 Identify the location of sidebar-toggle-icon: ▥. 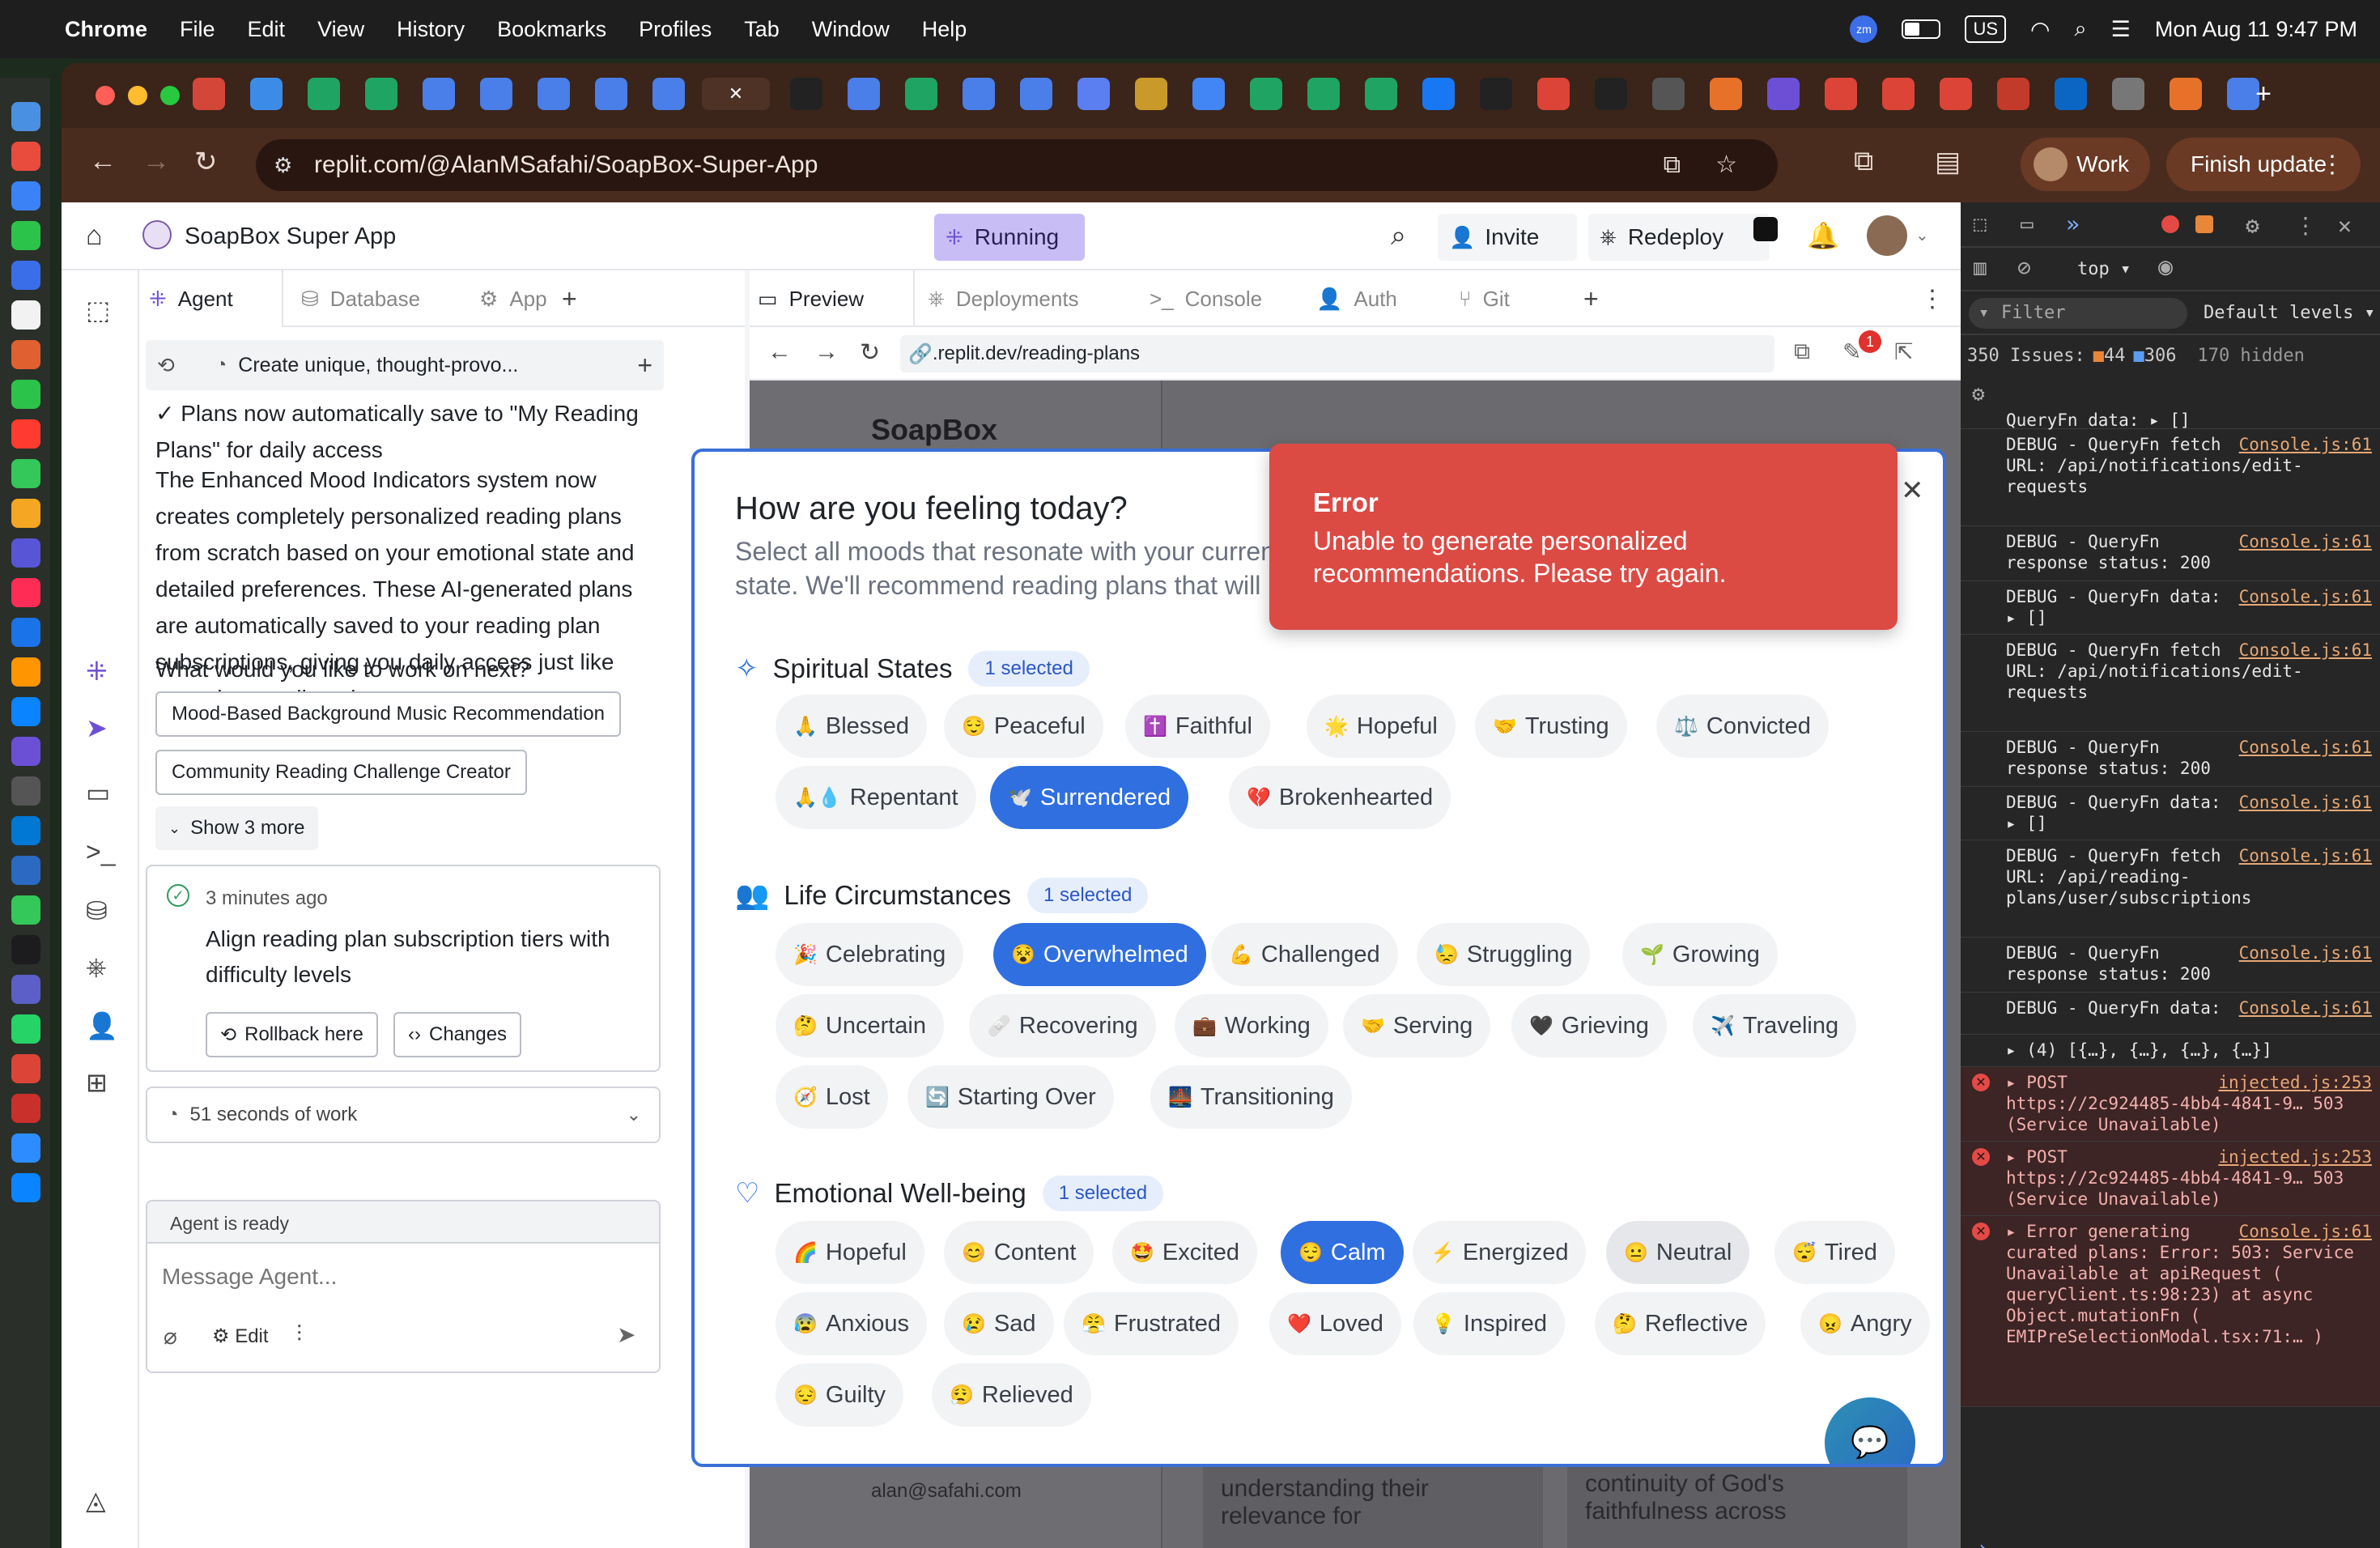
(1980, 268).